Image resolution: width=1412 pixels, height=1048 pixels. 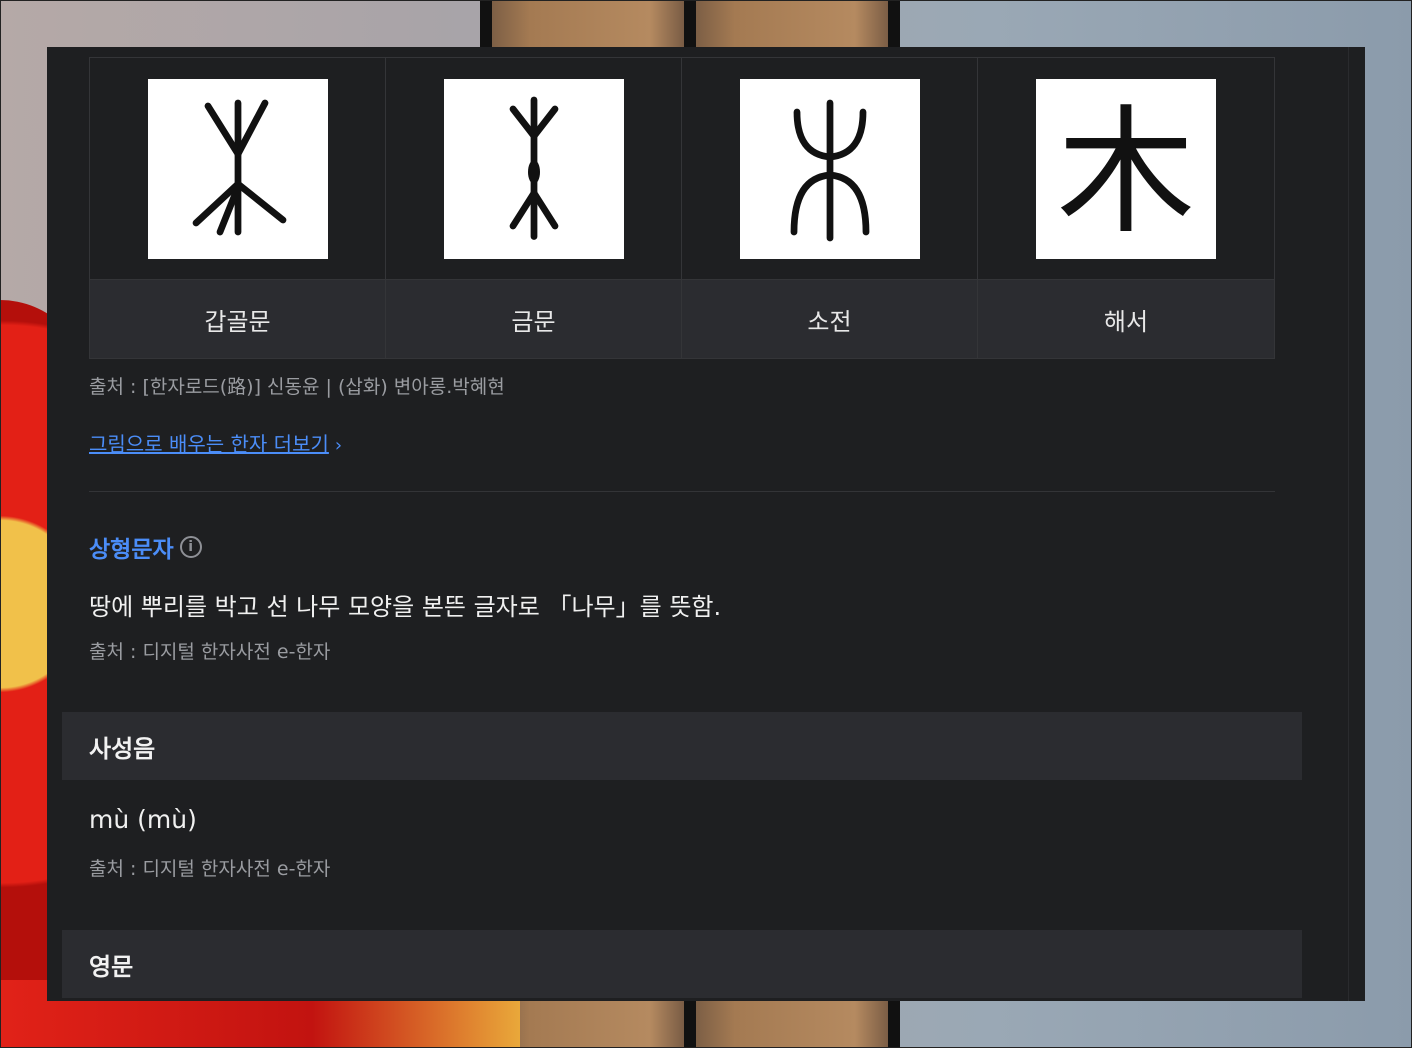 What do you see at coordinates (297, 387) in the screenshot?
I see `forms-source-text: 출처 : [한자로드(路)] 신동윤 | (삽화) 변아롱.박혜현` at bounding box center [297, 387].